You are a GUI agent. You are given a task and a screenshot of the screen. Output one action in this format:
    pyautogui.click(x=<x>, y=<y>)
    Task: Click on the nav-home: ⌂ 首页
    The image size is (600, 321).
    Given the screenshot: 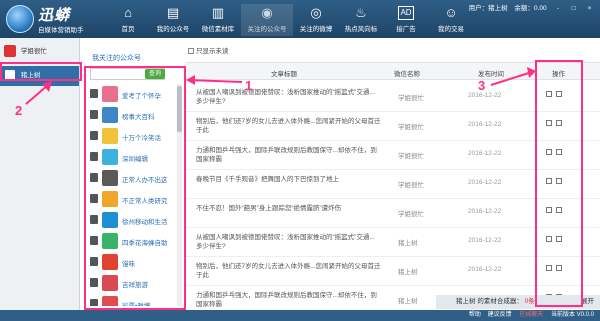 What is the action you would take?
    pyautogui.click(x=128, y=20)
    